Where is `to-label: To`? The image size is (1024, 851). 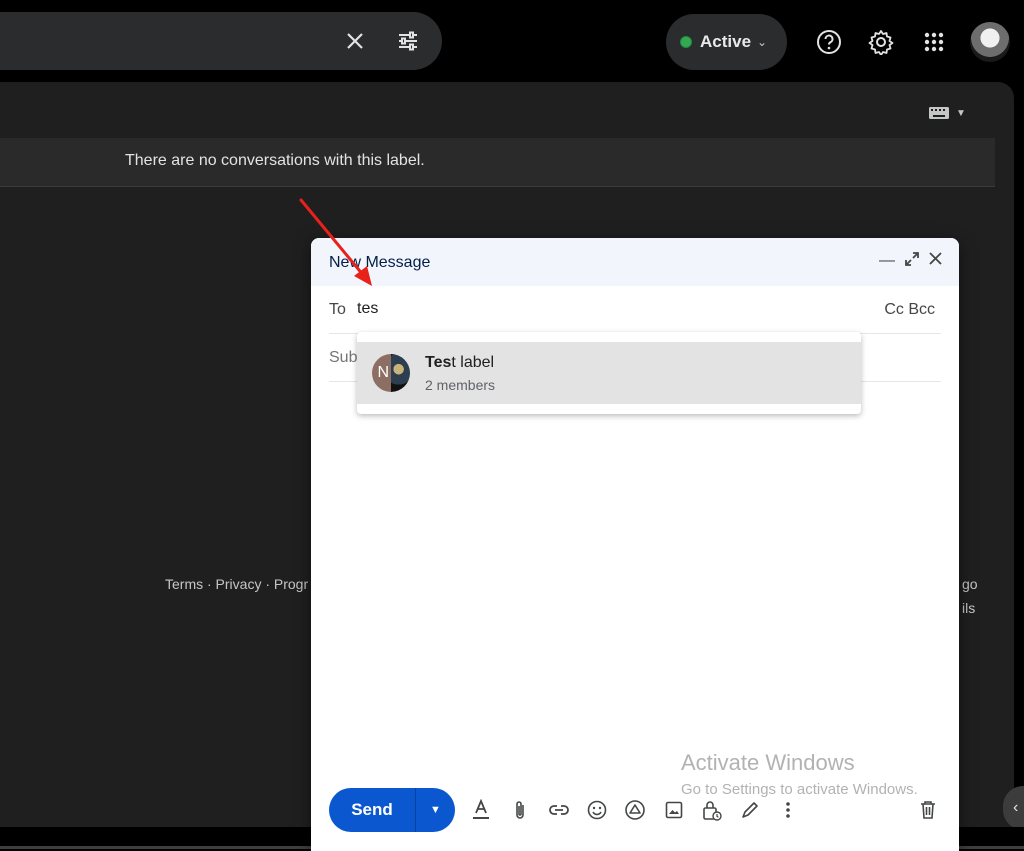
to-label: To is located at coordinates (337, 309).